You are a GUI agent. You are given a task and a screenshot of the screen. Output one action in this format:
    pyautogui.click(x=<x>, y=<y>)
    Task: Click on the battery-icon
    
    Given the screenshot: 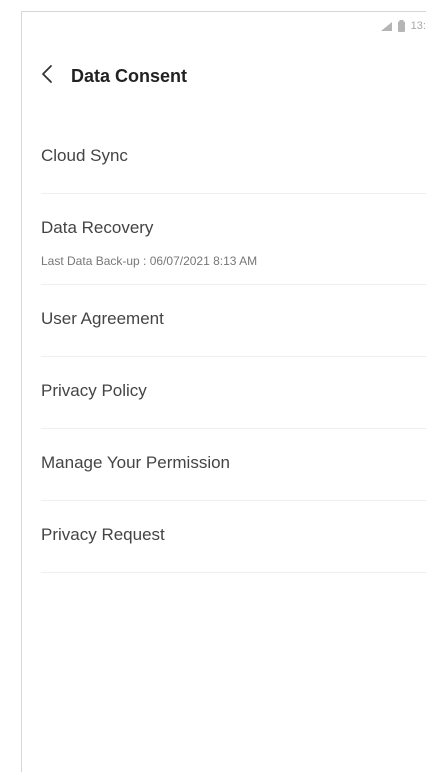 What is the action you would take?
    pyautogui.click(x=401, y=26)
    